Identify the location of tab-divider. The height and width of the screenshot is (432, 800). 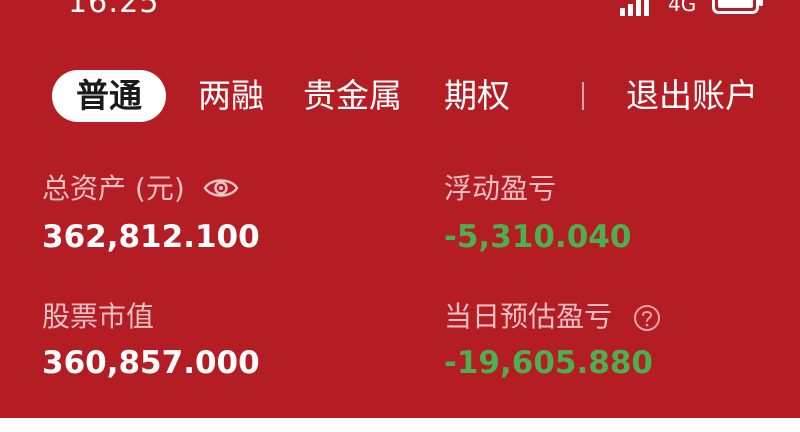
(583, 96).